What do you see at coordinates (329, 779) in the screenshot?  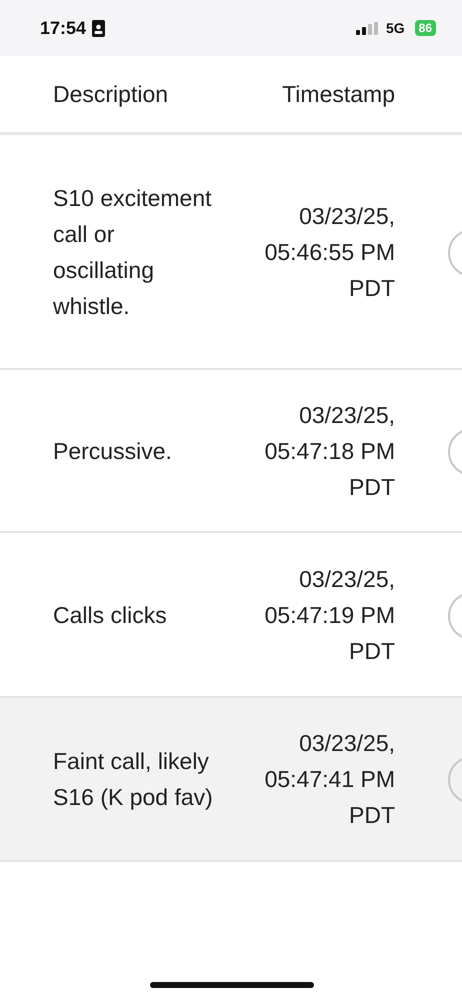 I see `timestamp-cell-text: 03/23/25, 05:47:41 PM PDT` at bounding box center [329, 779].